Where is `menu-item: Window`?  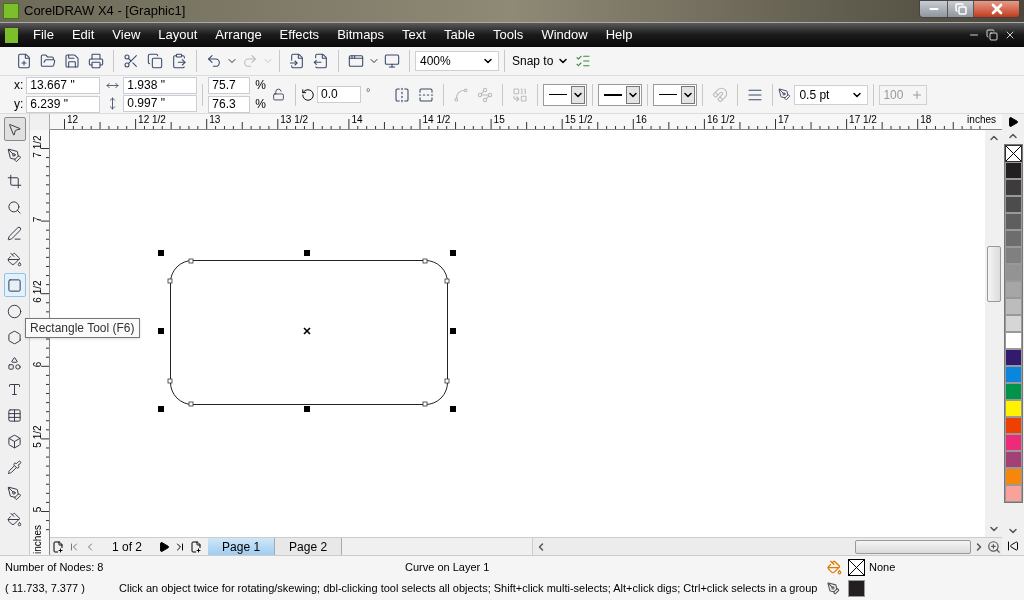 menu-item: Window is located at coordinates (564, 35).